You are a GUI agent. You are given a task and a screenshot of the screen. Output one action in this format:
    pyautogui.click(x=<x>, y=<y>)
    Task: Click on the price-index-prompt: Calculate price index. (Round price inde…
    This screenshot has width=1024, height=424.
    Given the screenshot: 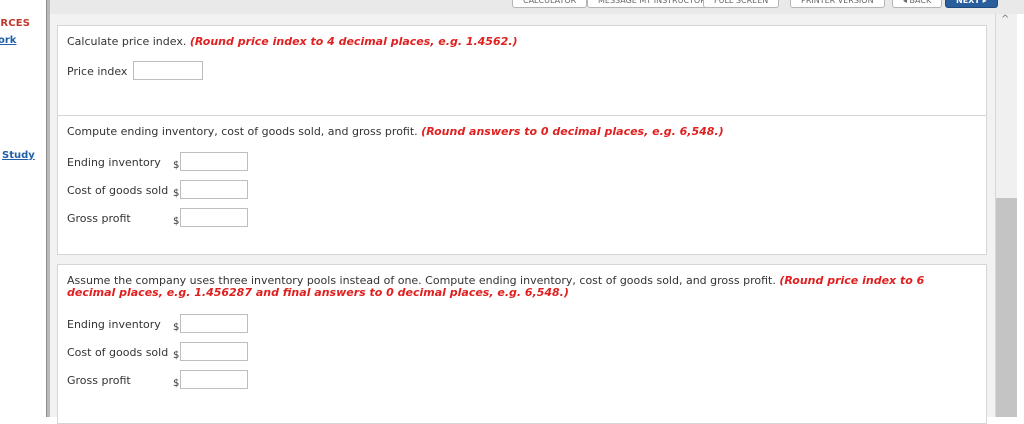 What is the action you would take?
    pyautogui.click(x=292, y=42)
    